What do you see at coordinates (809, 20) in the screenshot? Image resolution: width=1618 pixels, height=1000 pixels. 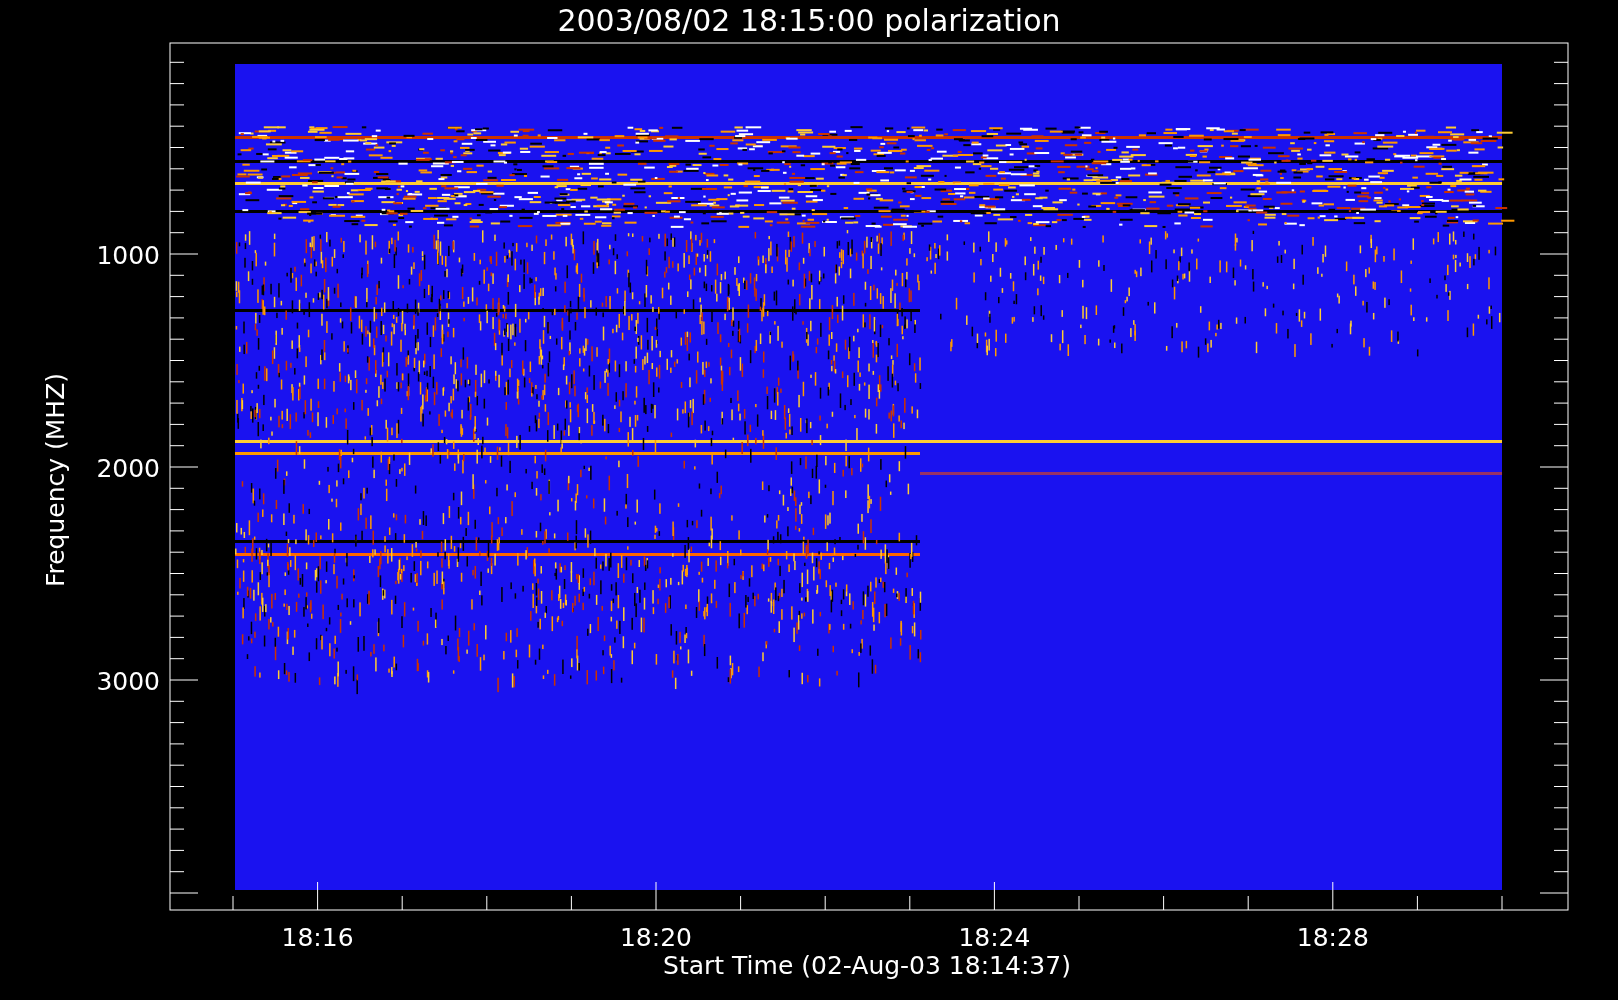 I see `plot-title: 2003/08/02 18:15:00 polarization` at bounding box center [809, 20].